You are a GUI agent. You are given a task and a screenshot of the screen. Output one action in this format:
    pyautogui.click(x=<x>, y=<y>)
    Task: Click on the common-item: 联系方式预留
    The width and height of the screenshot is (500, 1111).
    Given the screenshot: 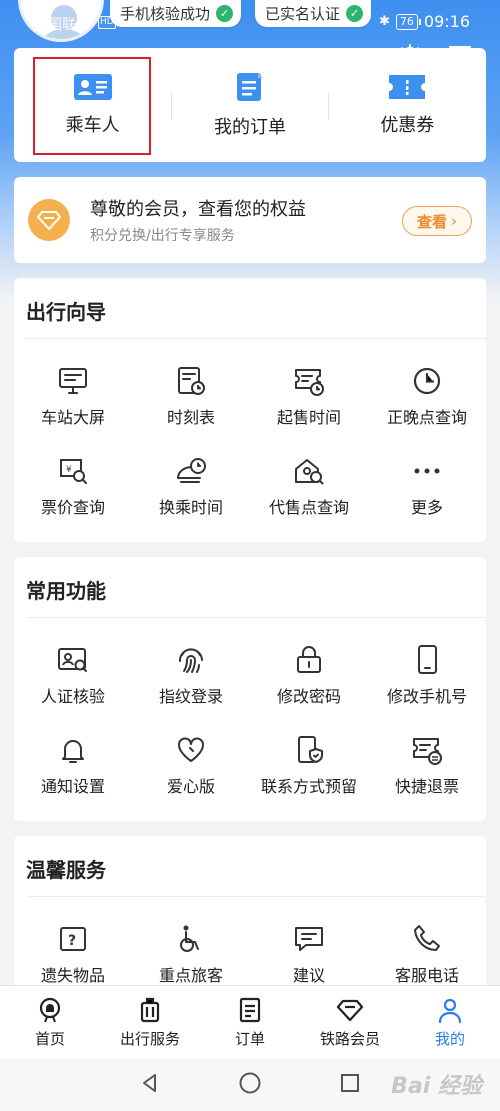 What is the action you would take?
    pyautogui.click(x=309, y=764)
    